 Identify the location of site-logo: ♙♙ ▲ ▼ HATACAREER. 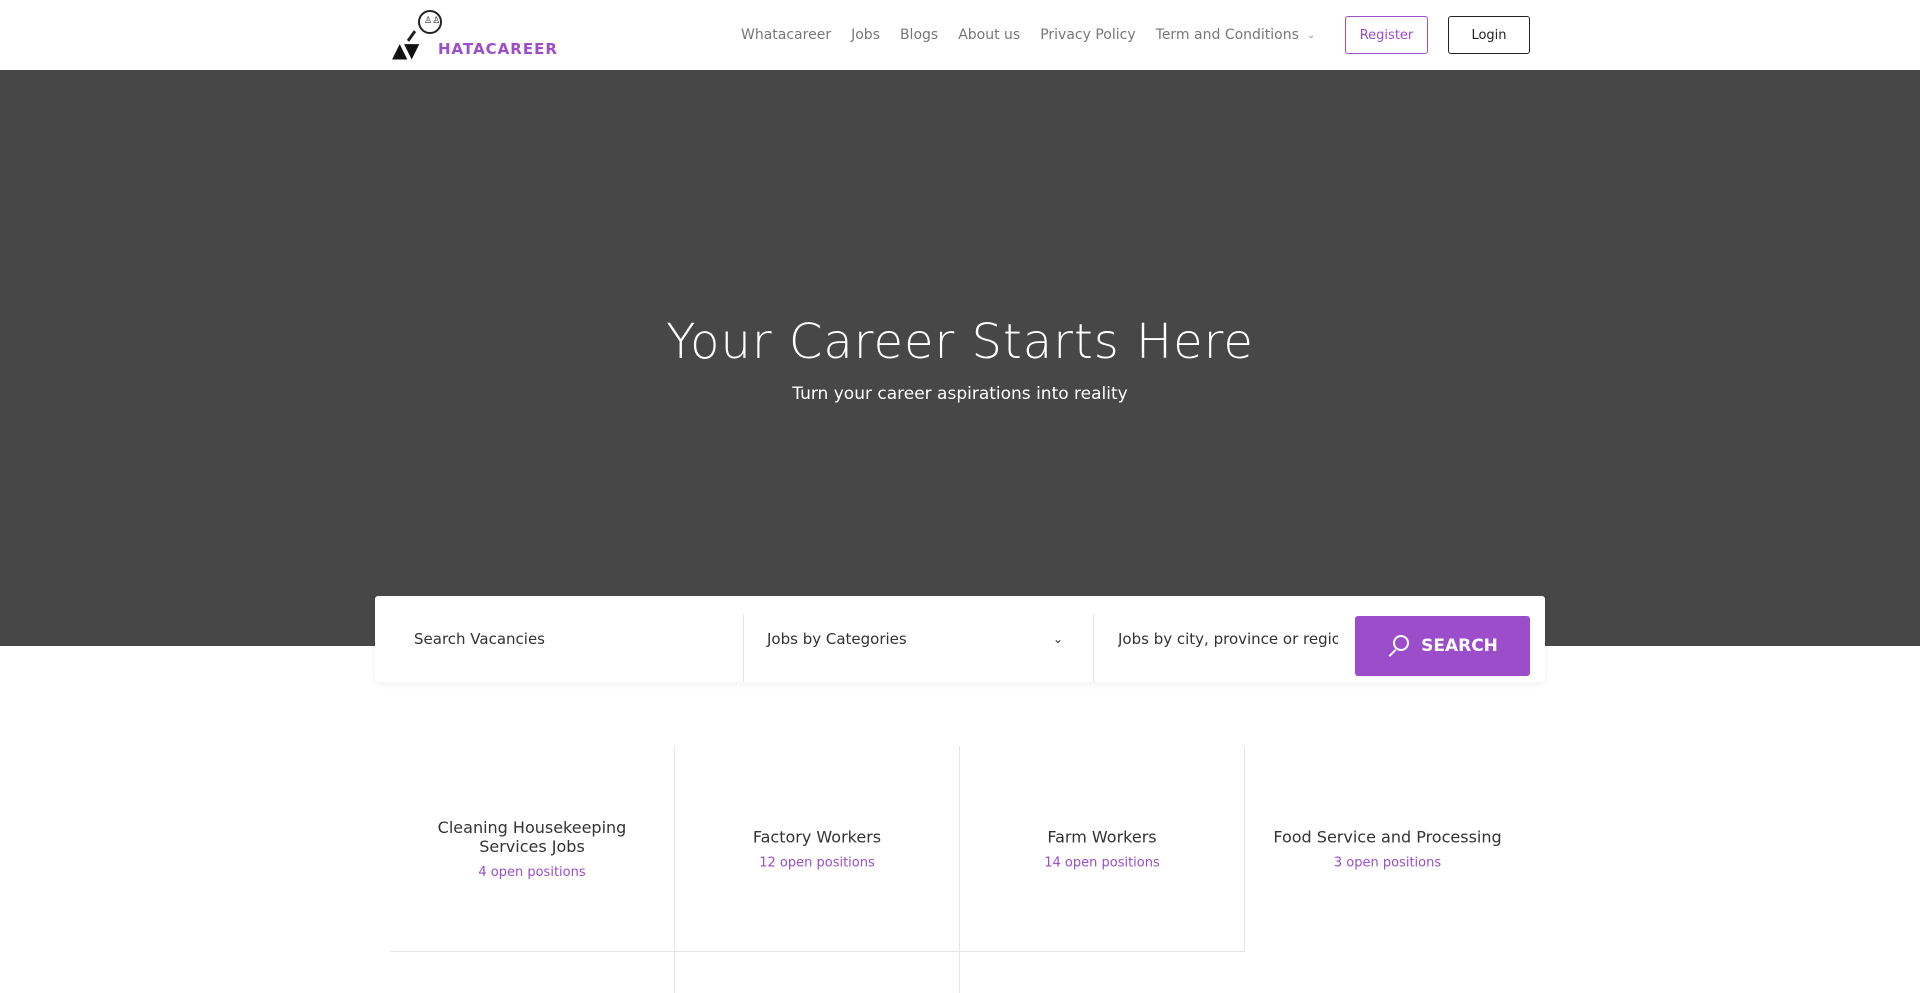
(475, 35).